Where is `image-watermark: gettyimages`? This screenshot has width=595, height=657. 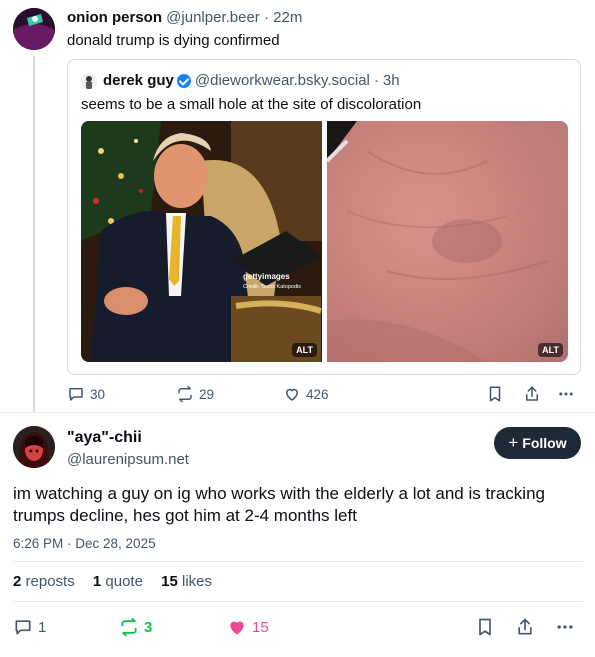
image-watermark: gettyimages is located at coordinates (266, 276).